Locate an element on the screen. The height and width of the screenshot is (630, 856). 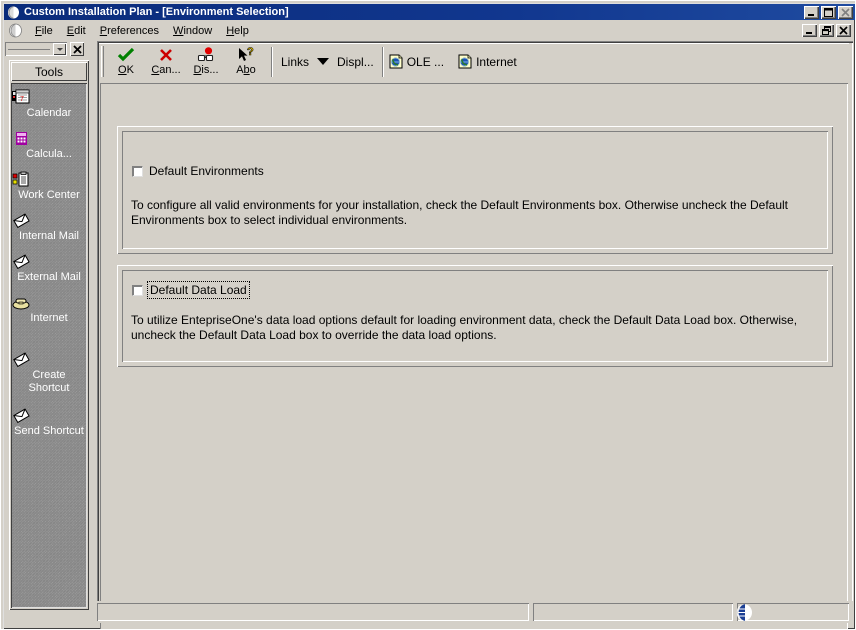
tools-header: Tools is located at coordinates (49, 71).